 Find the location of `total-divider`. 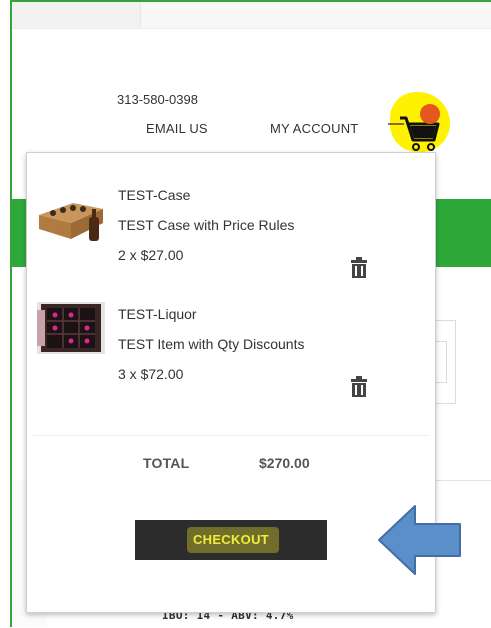

total-divider is located at coordinates (231, 435).